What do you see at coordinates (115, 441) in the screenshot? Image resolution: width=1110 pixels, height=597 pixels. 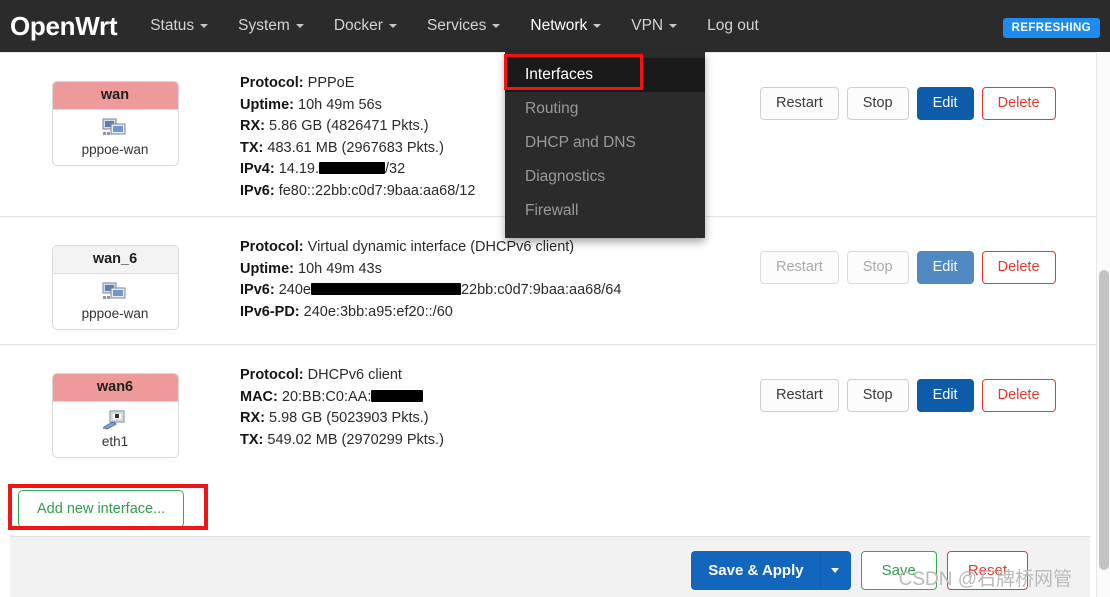 I see `interface-device-label: eth1` at bounding box center [115, 441].